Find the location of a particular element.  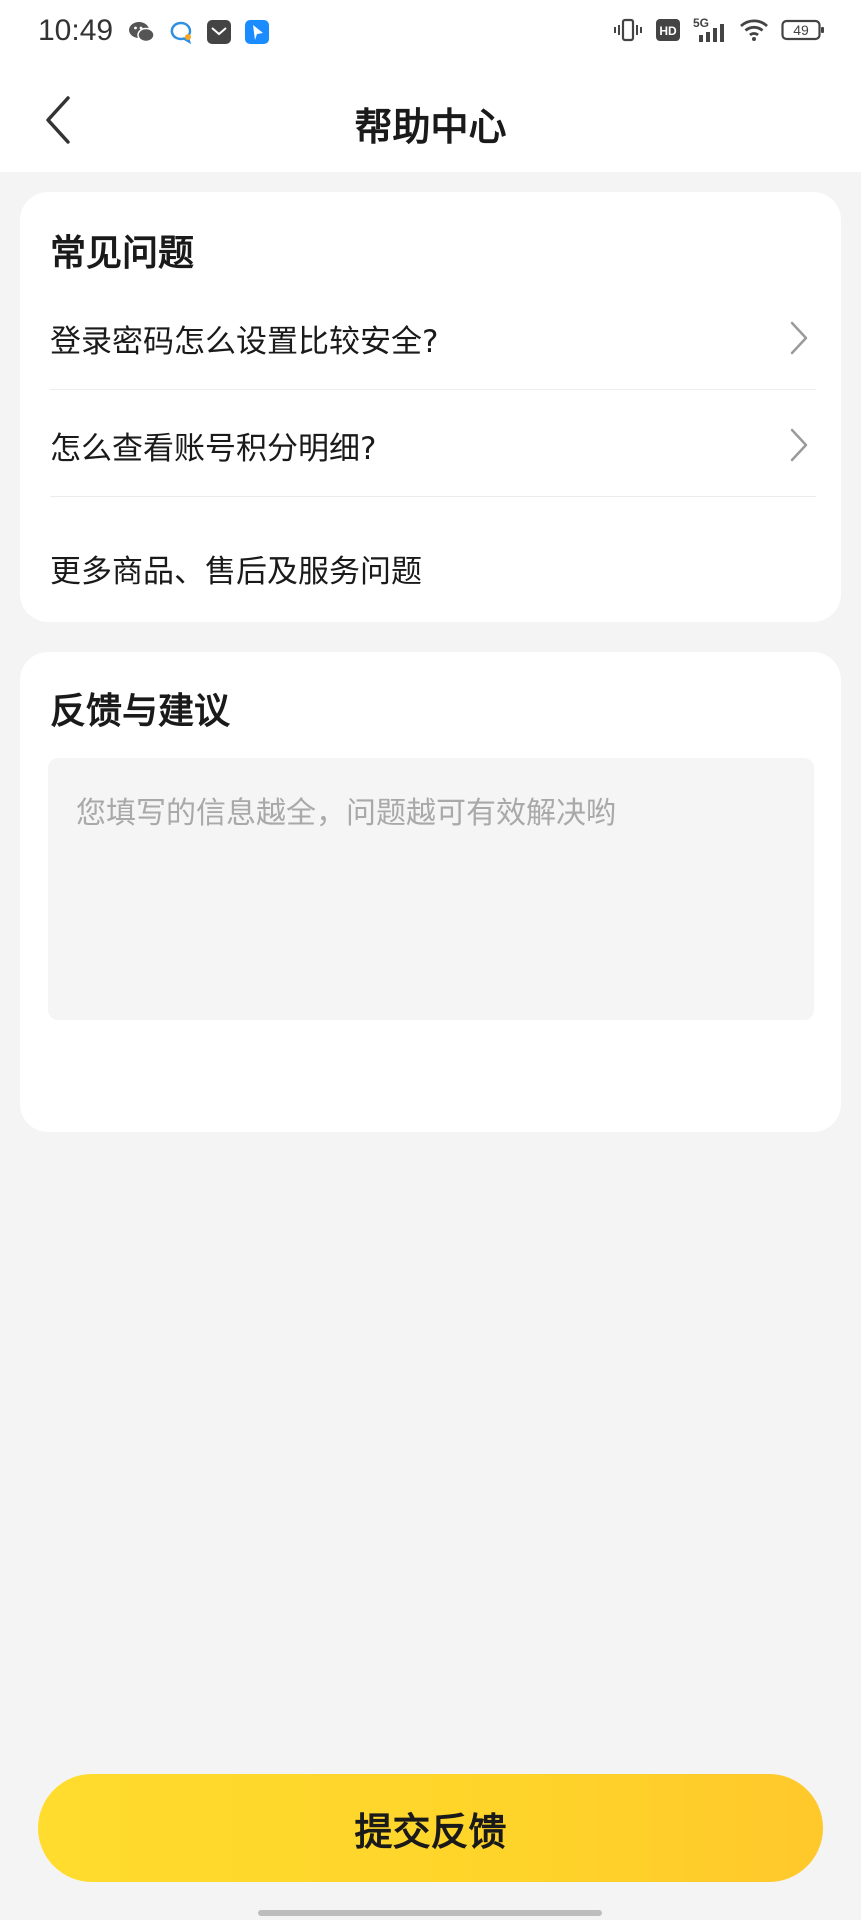

blue-app-icon is located at coordinates (257, 34).